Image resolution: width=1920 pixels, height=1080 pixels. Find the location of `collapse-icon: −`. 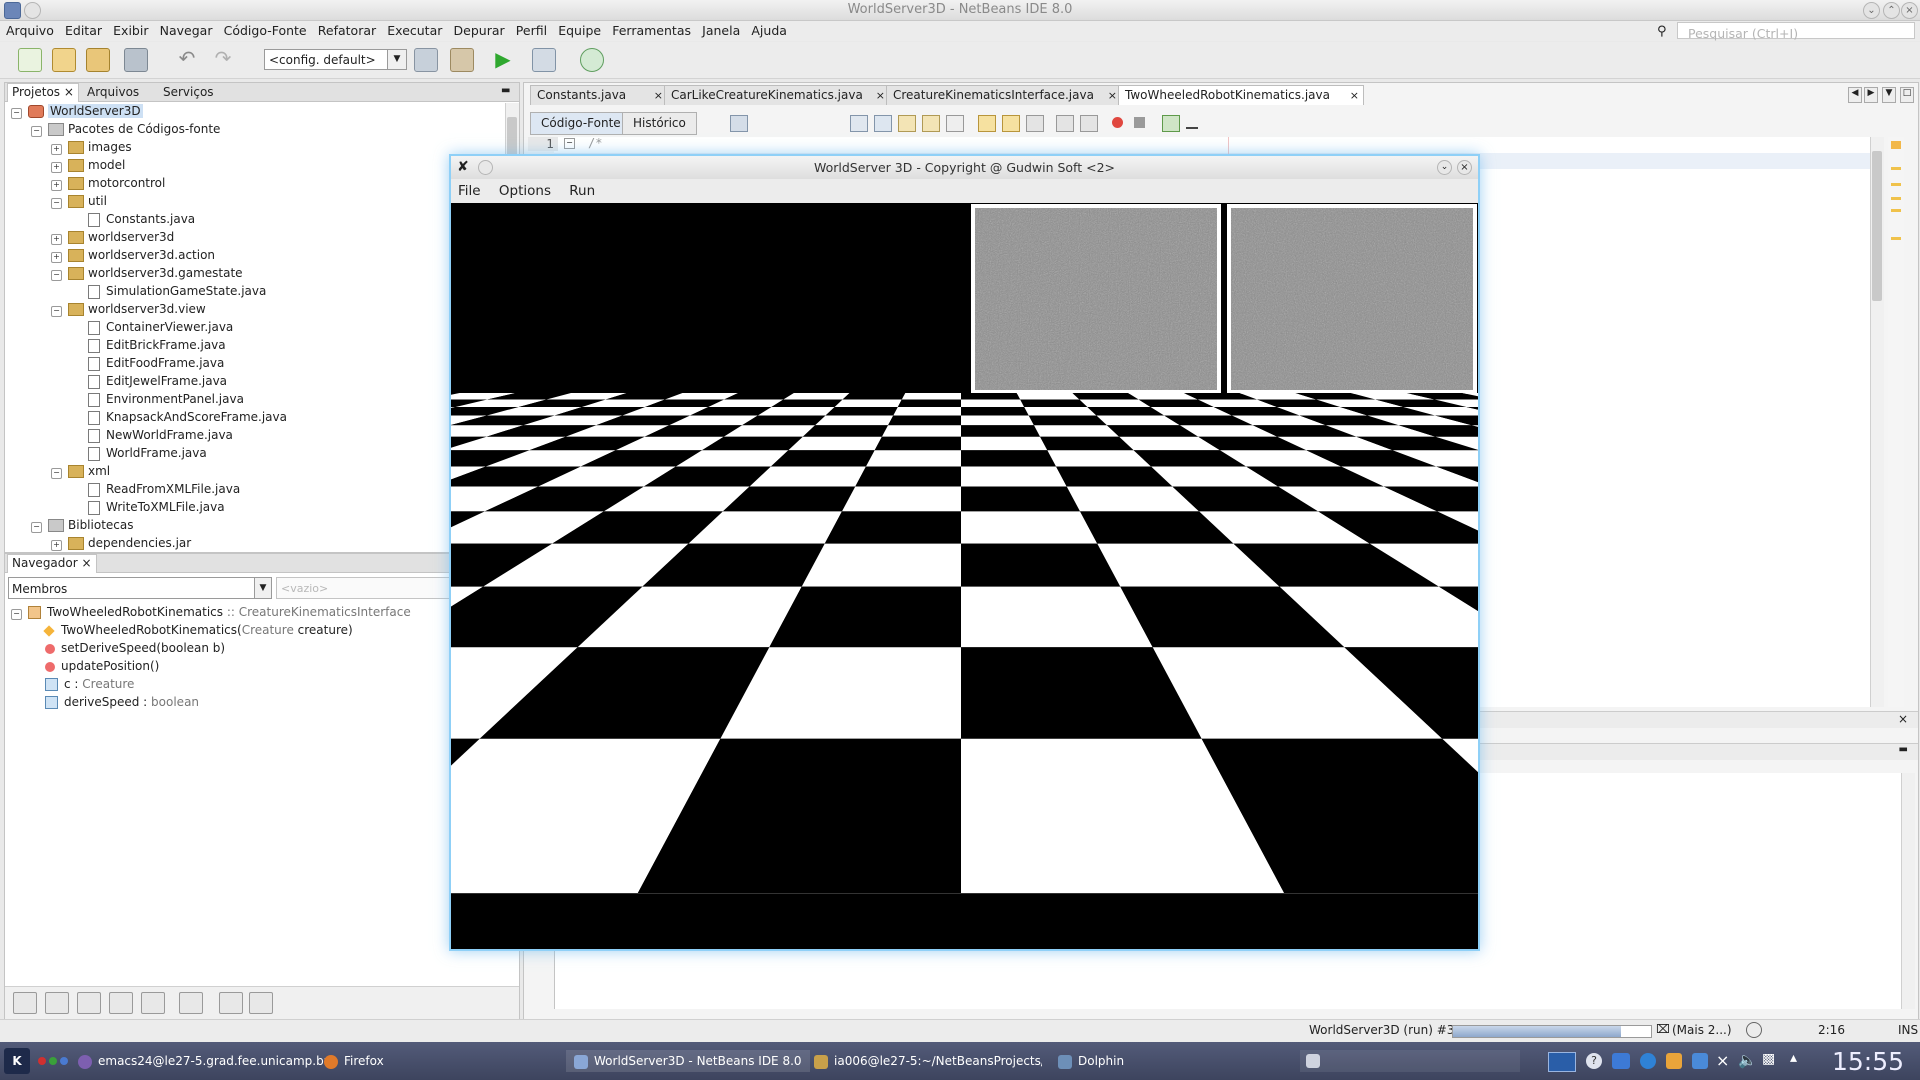

collapse-icon: − is located at coordinates (16, 614).